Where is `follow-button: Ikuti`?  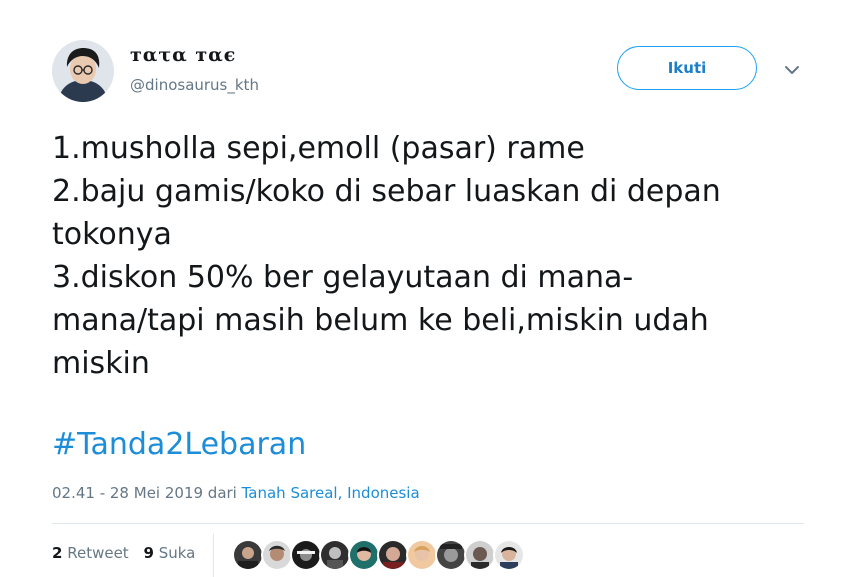
follow-button: Ikuti is located at coordinates (687, 68).